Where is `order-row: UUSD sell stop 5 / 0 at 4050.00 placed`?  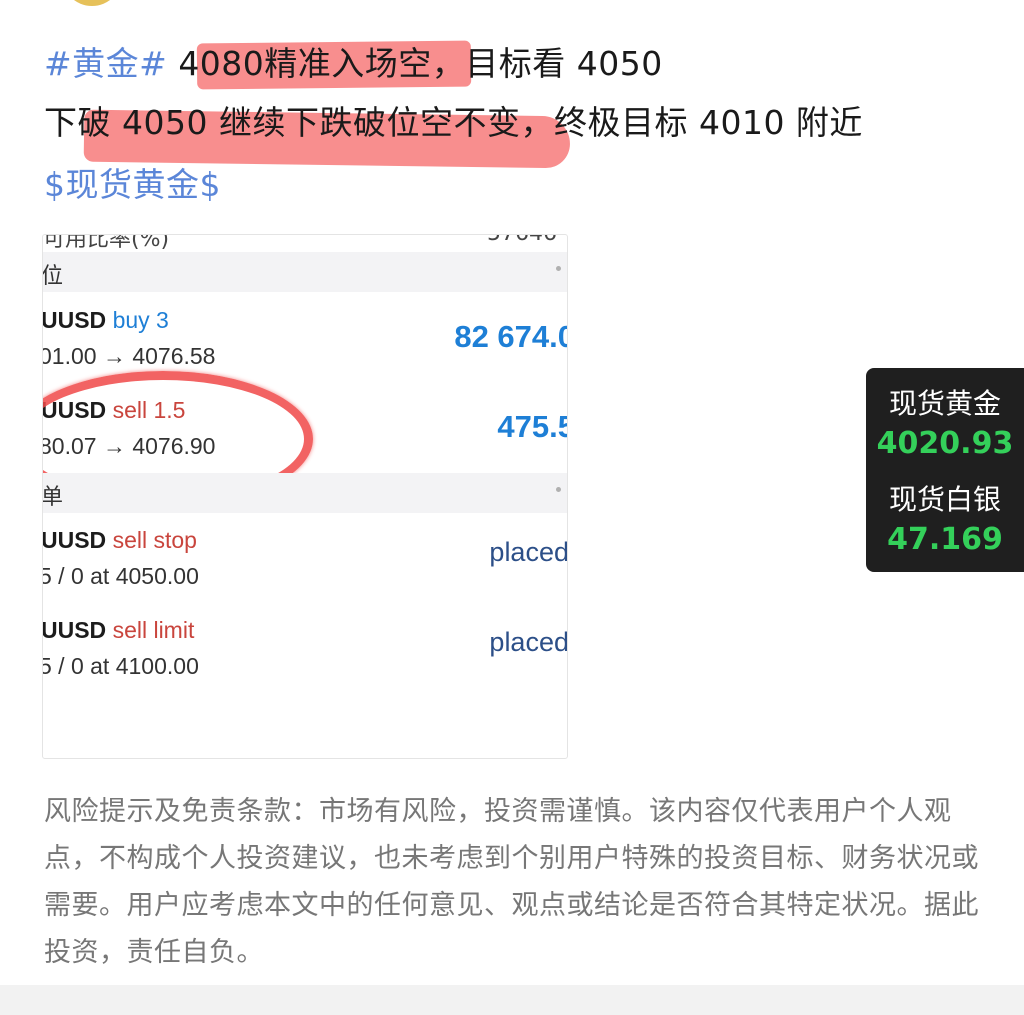
order-row: UUSD sell stop 5 / 0 at 4050.00 placed is located at coordinates (305, 572).